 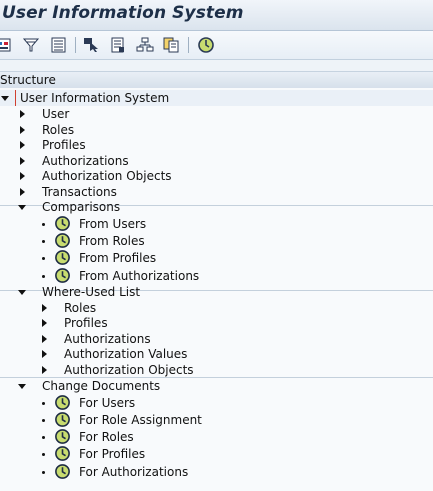 What do you see at coordinates (171, 45) in the screenshot?
I see `copy-icon` at bounding box center [171, 45].